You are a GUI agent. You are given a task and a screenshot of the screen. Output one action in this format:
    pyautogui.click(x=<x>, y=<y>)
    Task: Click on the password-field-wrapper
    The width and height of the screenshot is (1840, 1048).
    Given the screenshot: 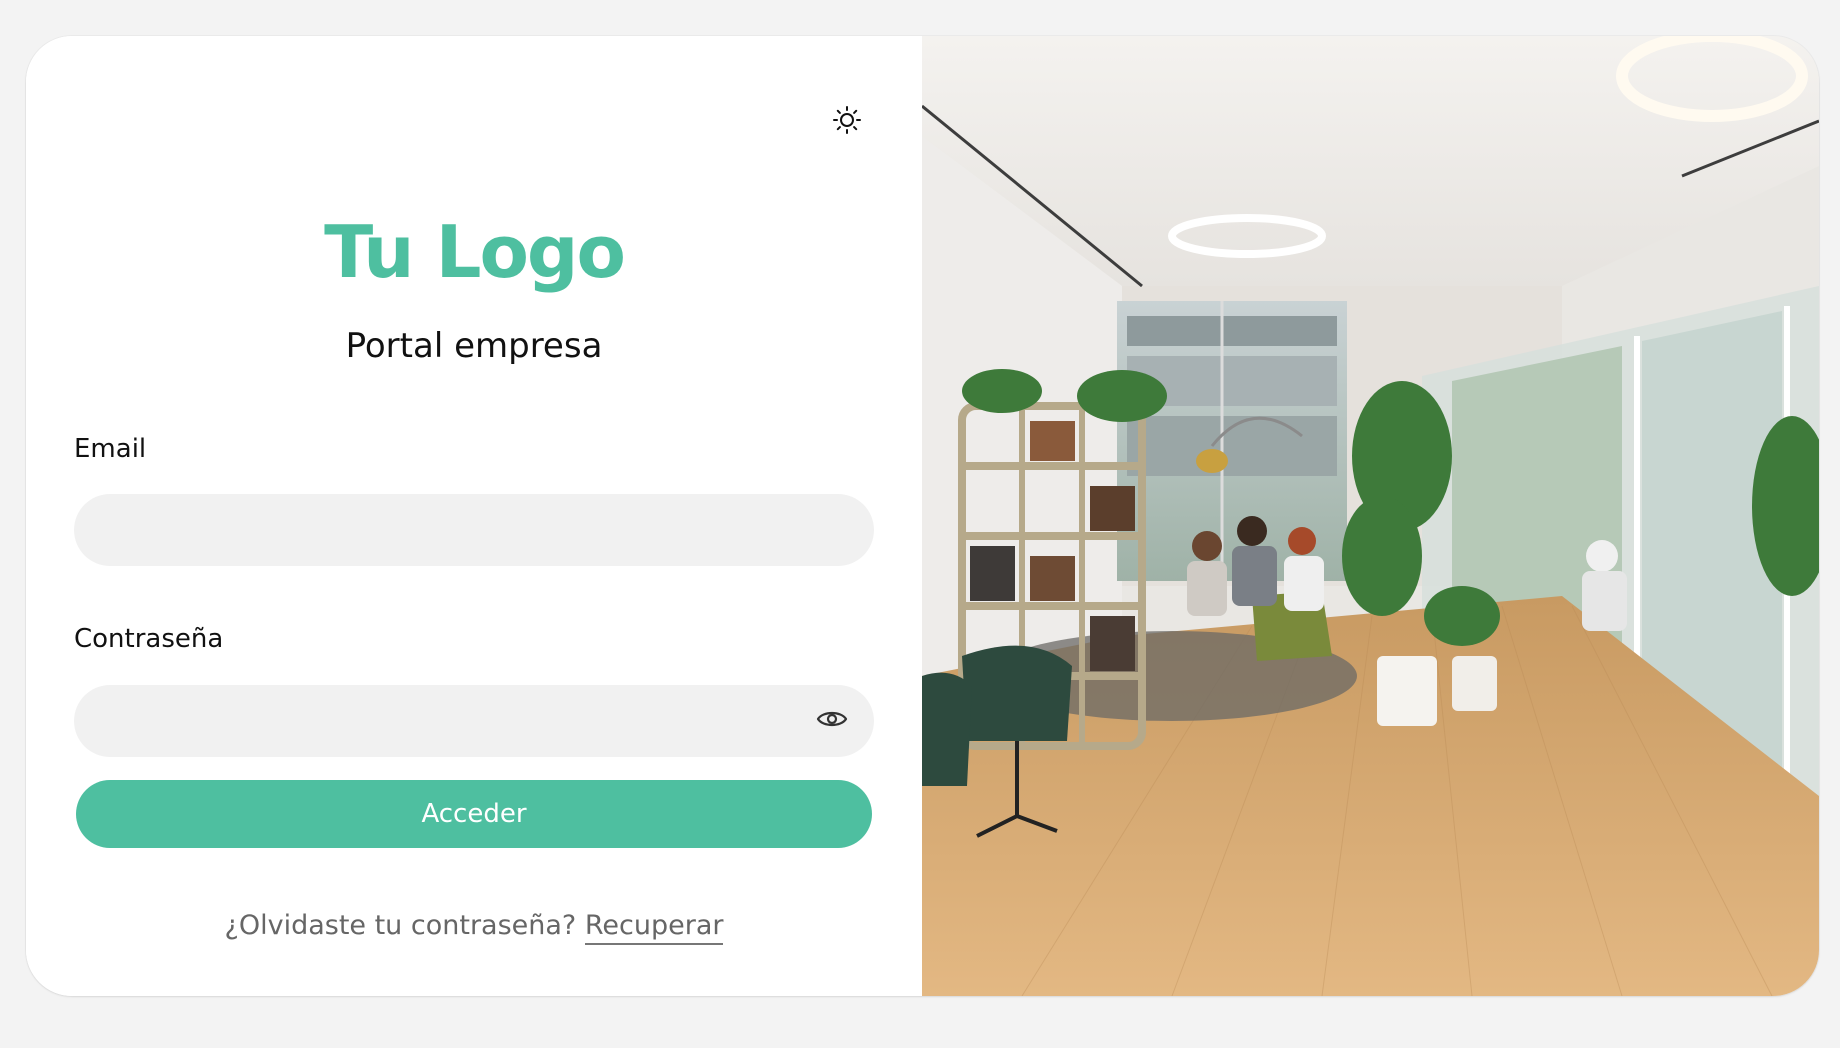 What is the action you would take?
    pyautogui.click(x=474, y=721)
    